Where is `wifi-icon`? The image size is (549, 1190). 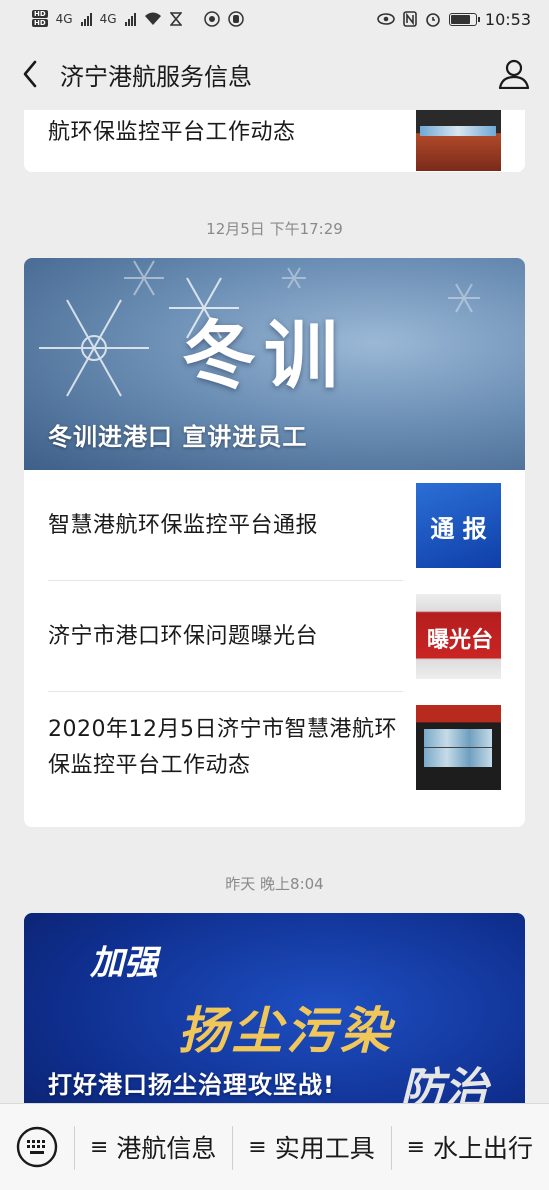
wifi-icon is located at coordinates (152, 18).